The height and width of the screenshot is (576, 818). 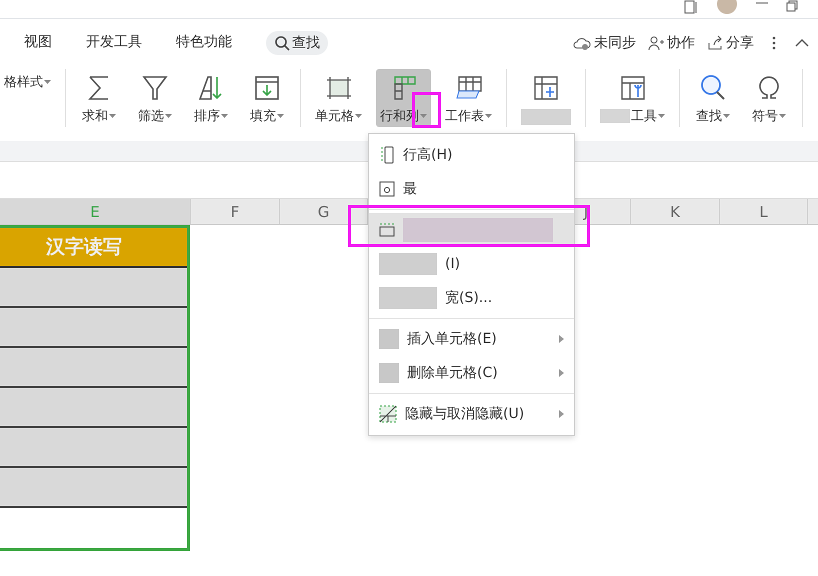 What do you see at coordinates (471, 189) in the screenshot?
I see `menu-item: 最` at bounding box center [471, 189].